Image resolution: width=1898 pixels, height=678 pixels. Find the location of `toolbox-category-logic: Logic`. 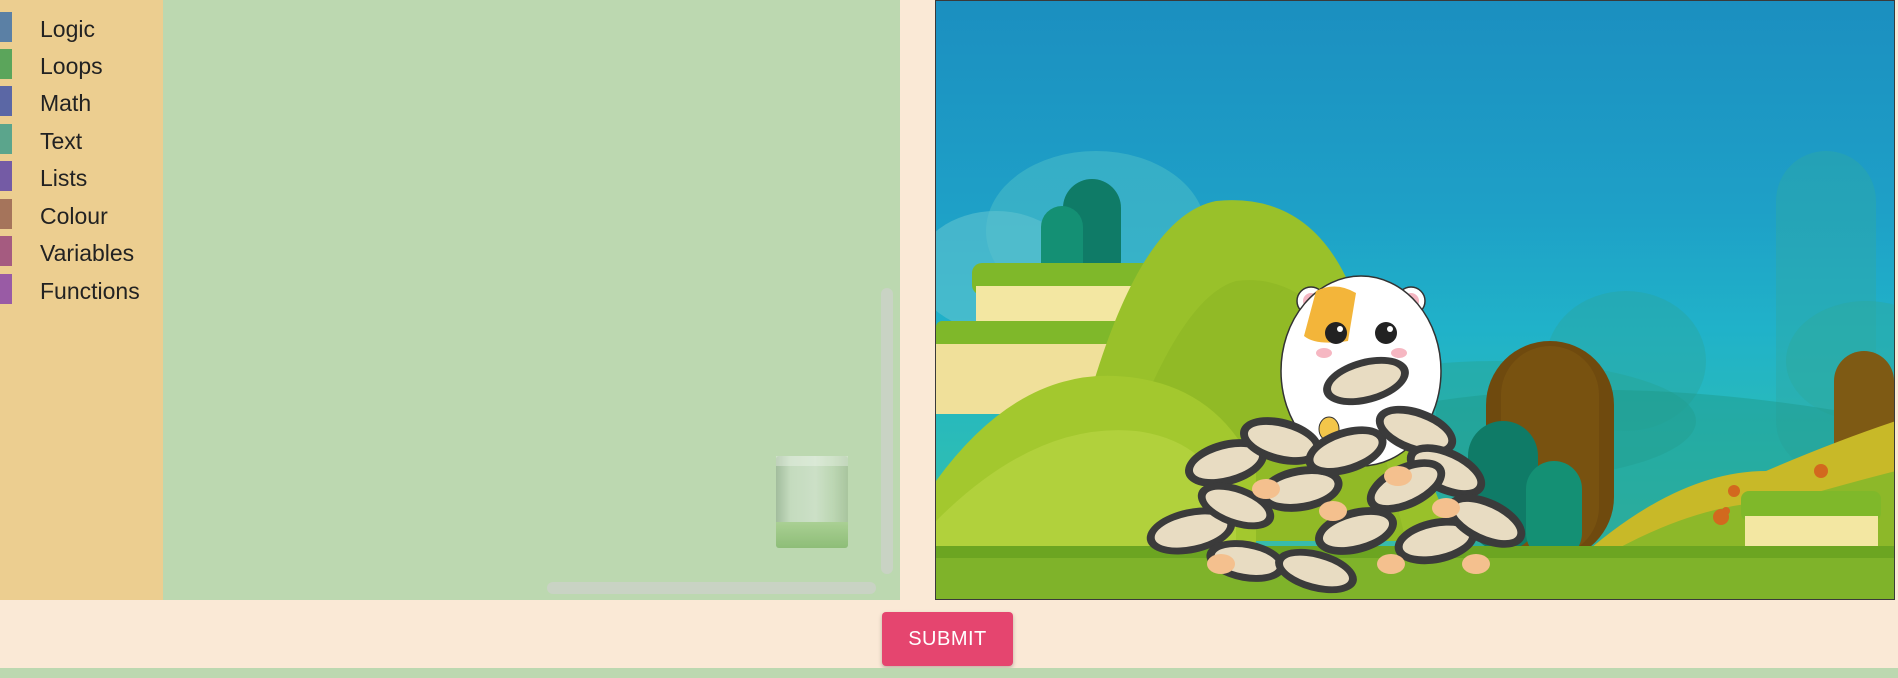

toolbox-category-logic: Logic is located at coordinates (81, 25).